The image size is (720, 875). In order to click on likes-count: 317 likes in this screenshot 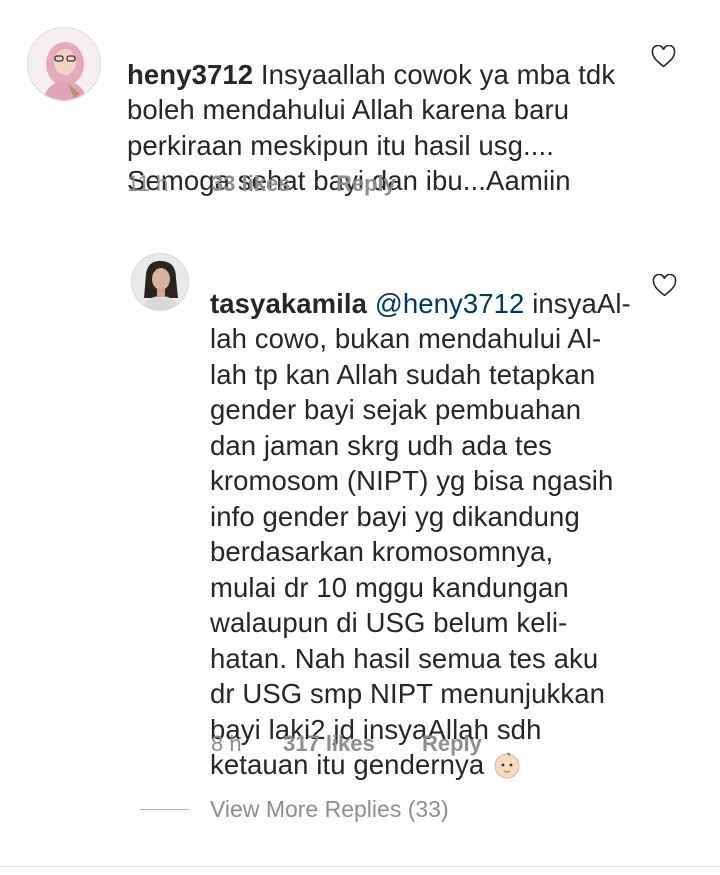, I will do `click(352, 744)`.